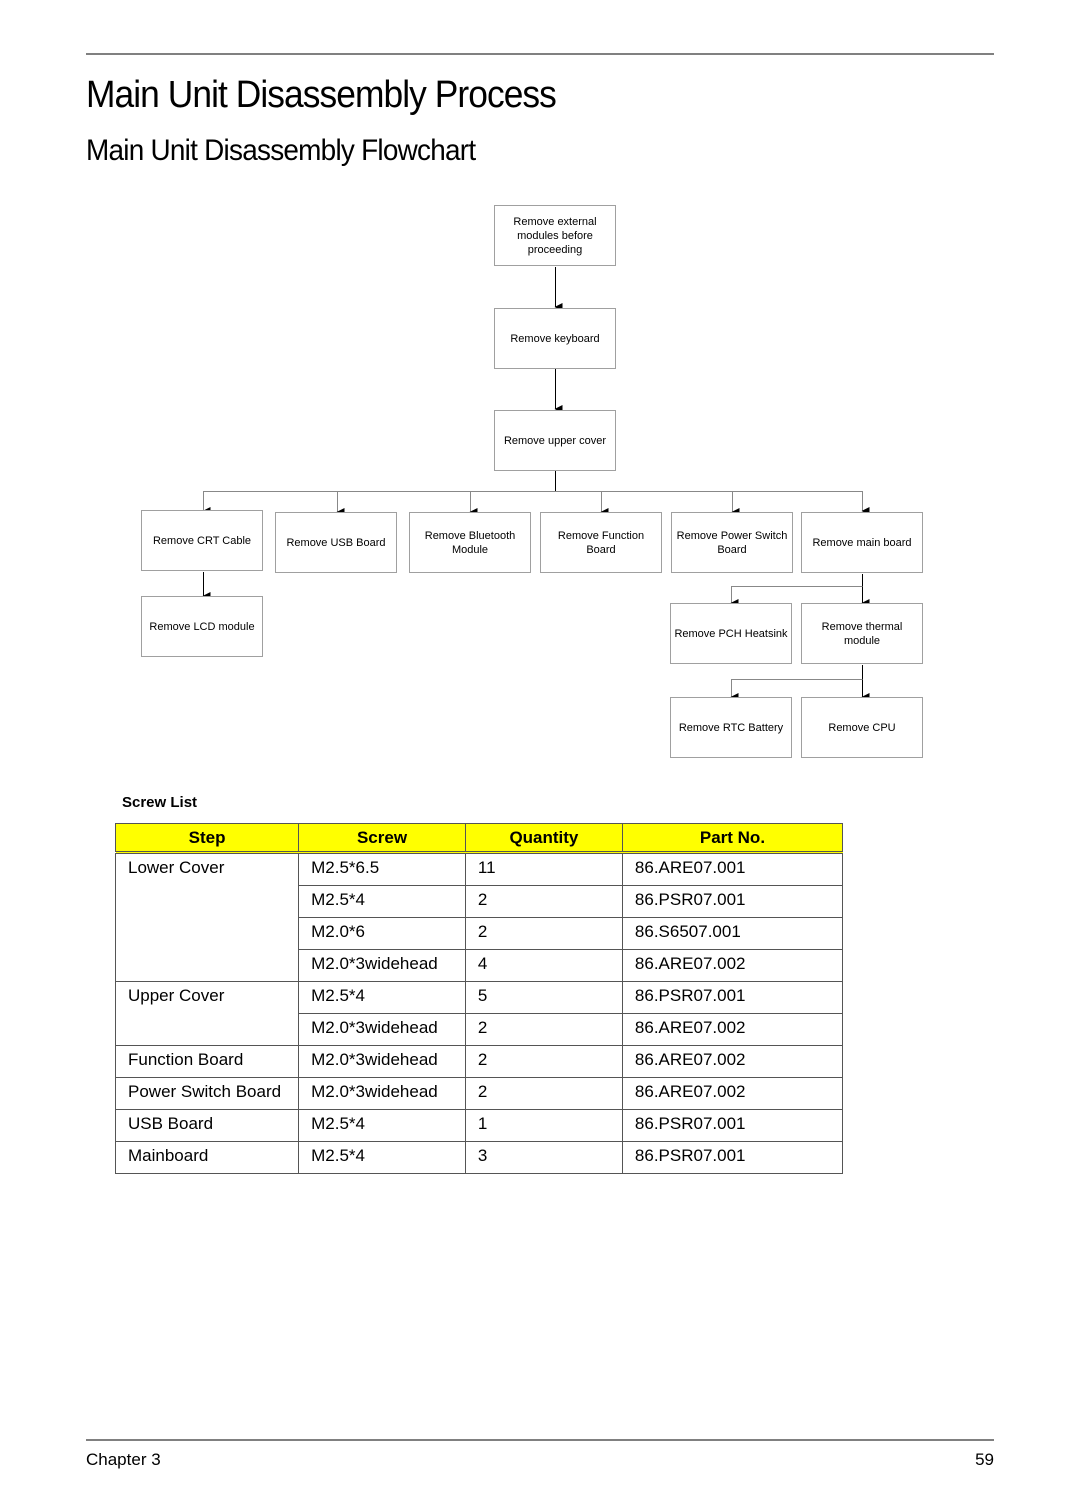  What do you see at coordinates (207, 1125) in the screenshot?
I see `step-cell: USB Board` at bounding box center [207, 1125].